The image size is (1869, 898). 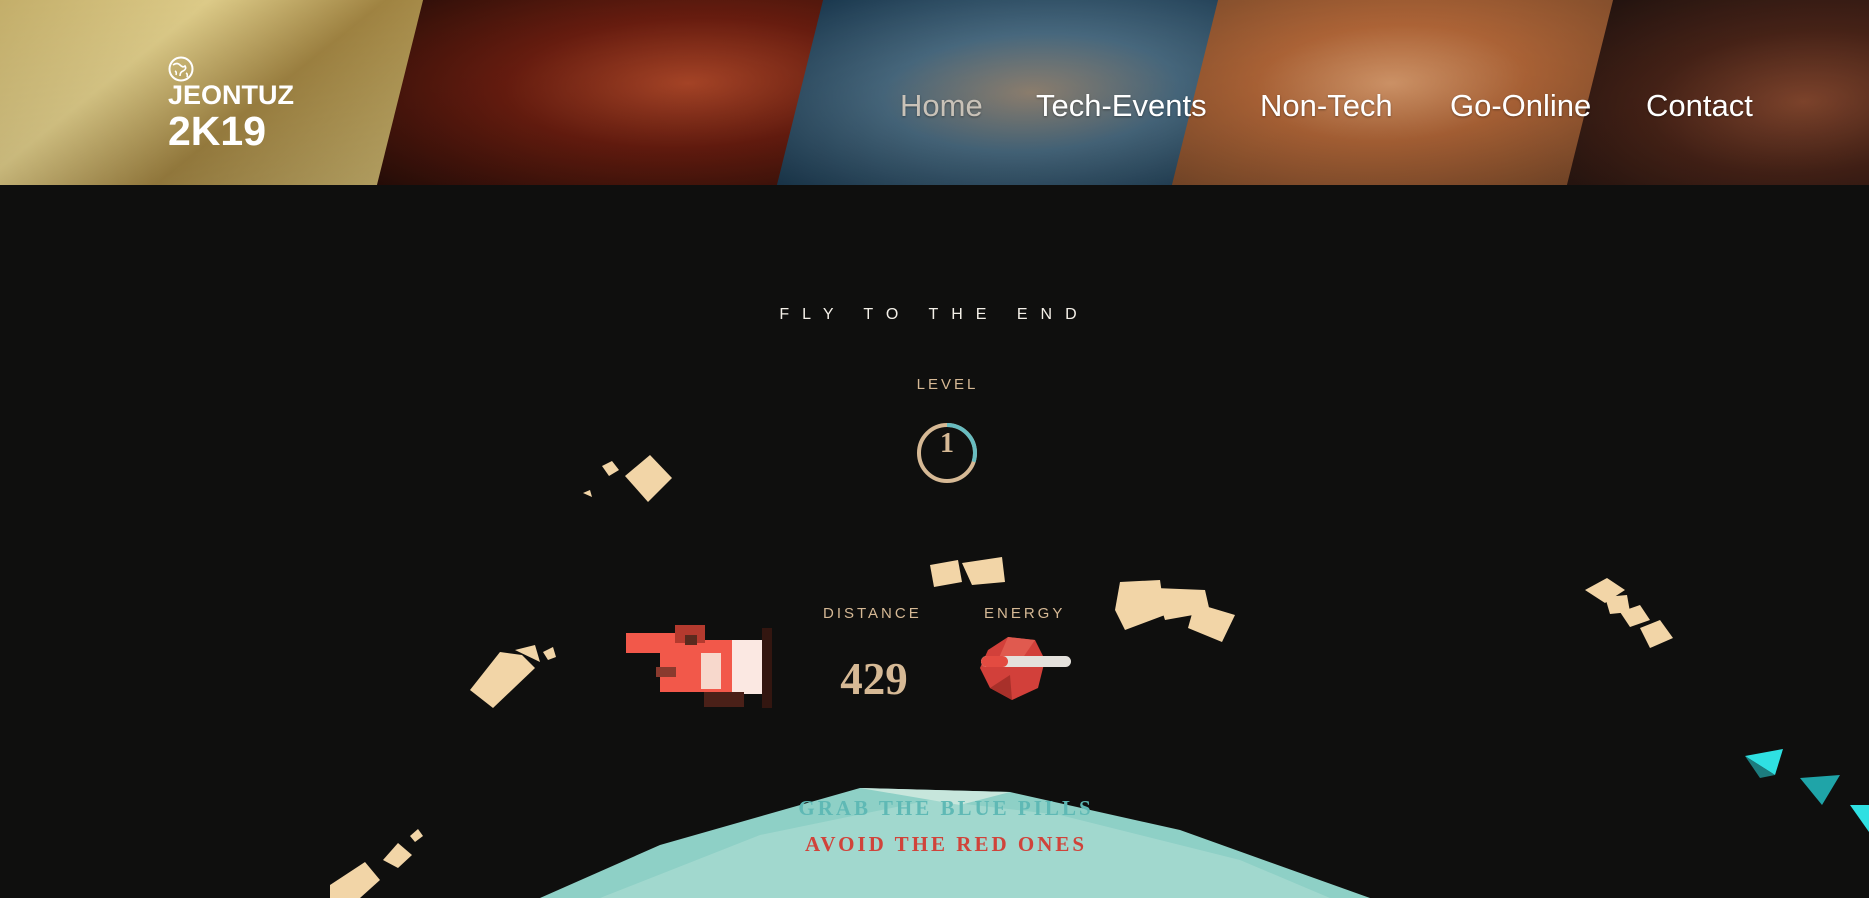 What do you see at coordinates (1699, 106) in the screenshot?
I see `nav-contact: Contact` at bounding box center [1699, 106].